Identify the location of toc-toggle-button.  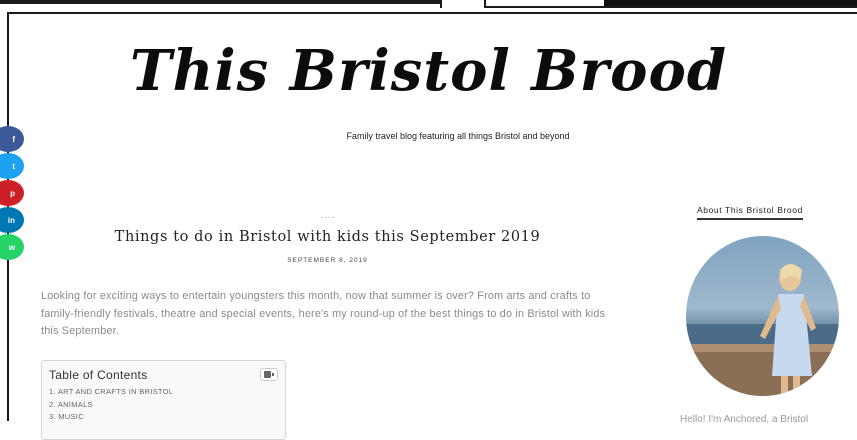
(269, 374).